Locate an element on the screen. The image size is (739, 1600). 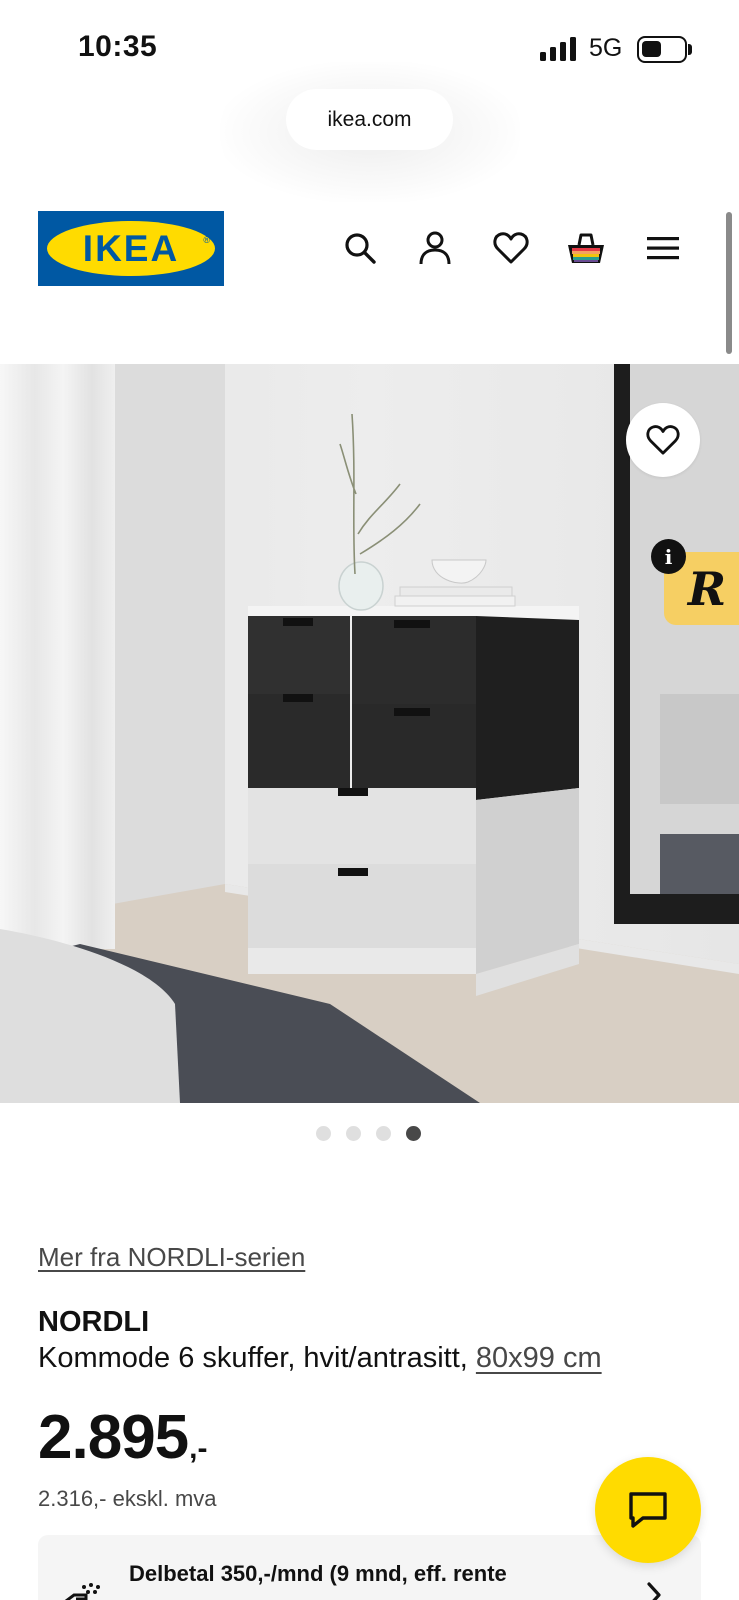
menu-icon is located at coordinates (663, 248).